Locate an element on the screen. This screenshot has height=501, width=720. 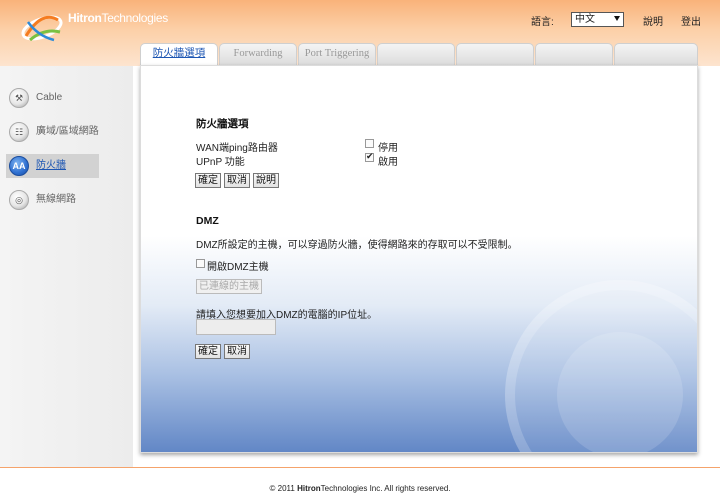
logout-link: 登出 is located at coordinates (691, 20).